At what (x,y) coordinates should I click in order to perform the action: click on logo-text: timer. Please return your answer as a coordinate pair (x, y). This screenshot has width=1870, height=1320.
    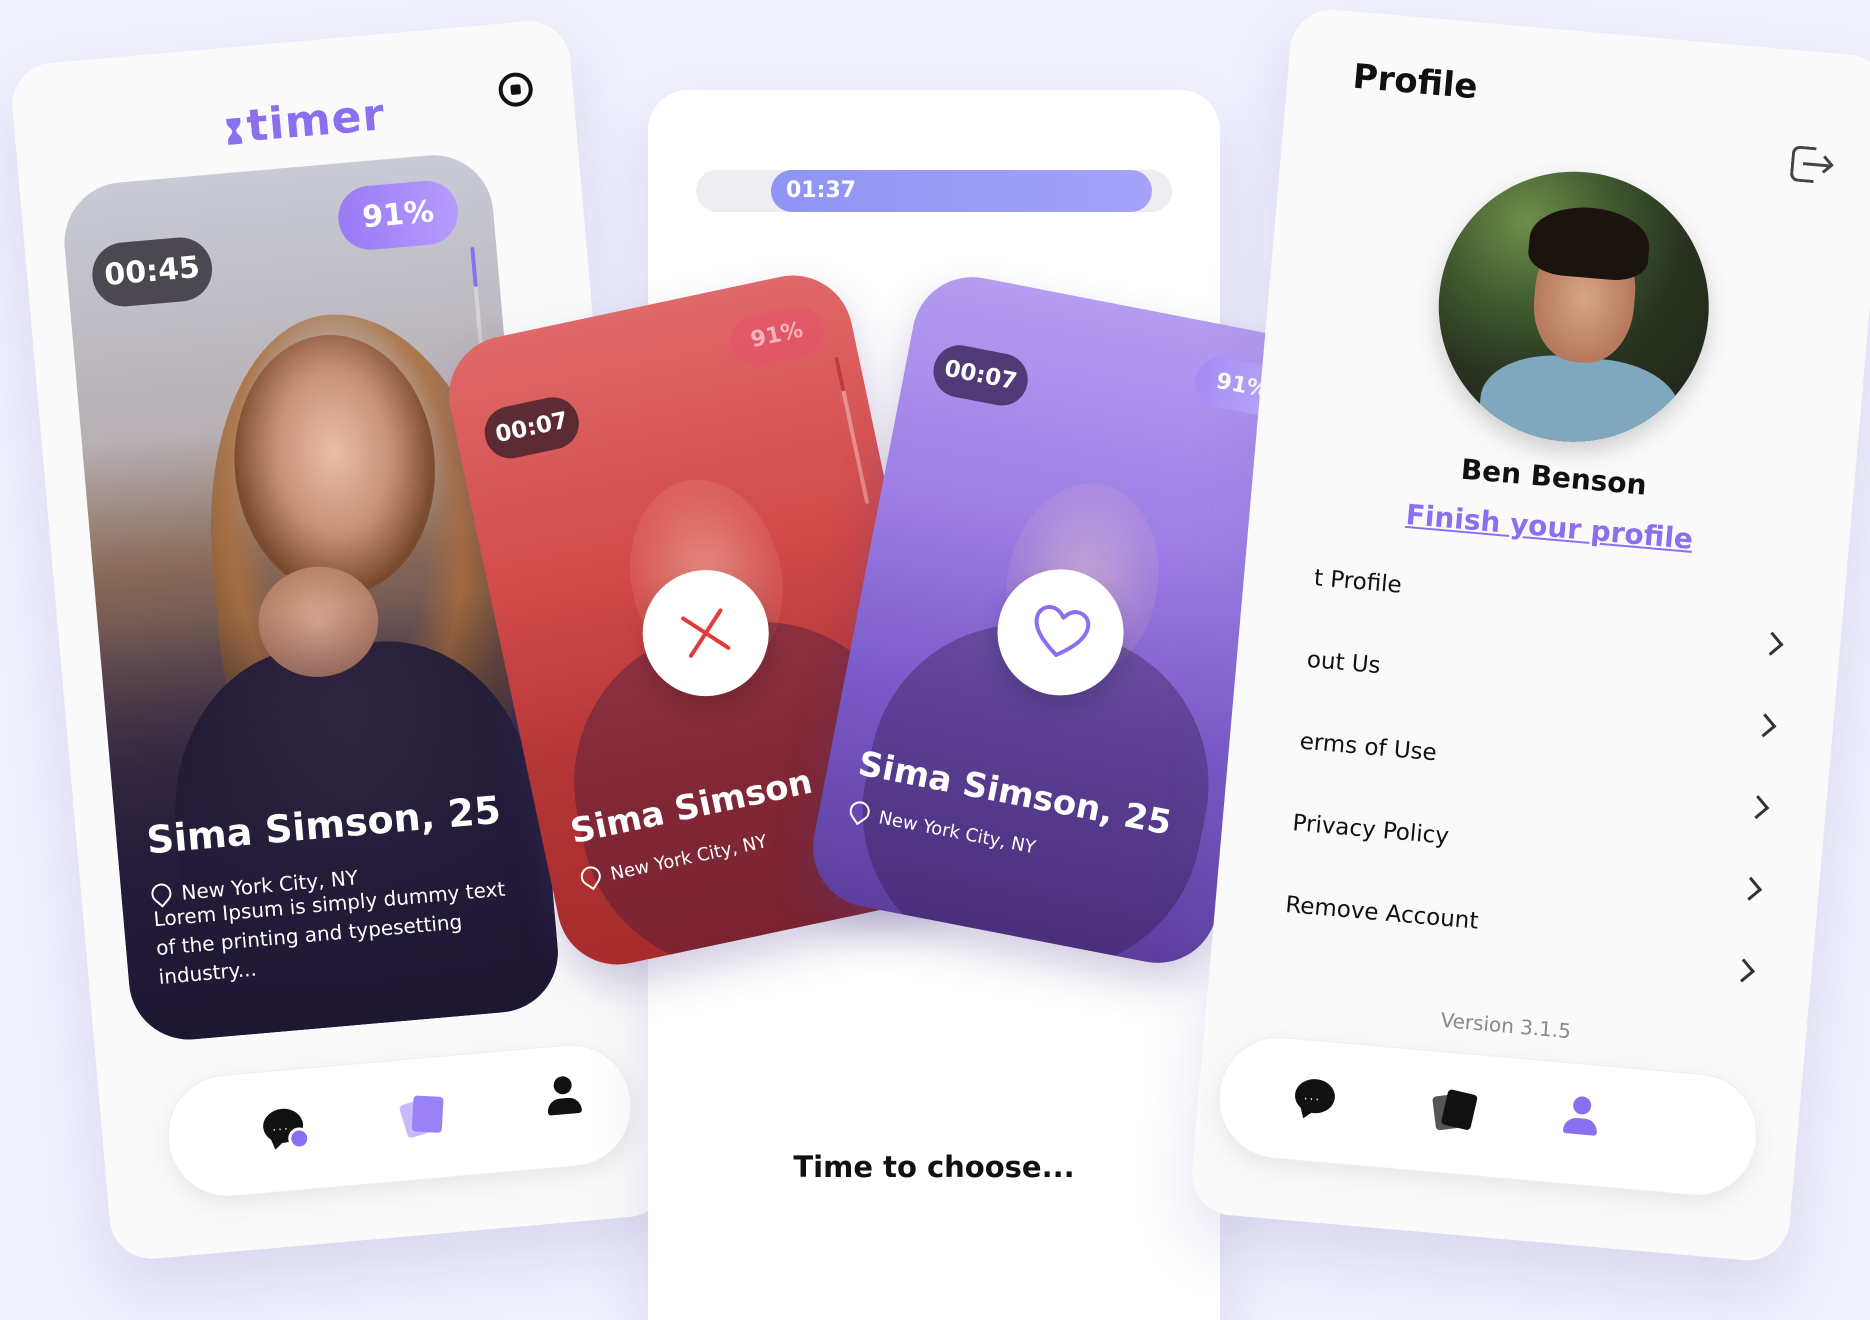
    Looking at the image, I should click on (316, 121).